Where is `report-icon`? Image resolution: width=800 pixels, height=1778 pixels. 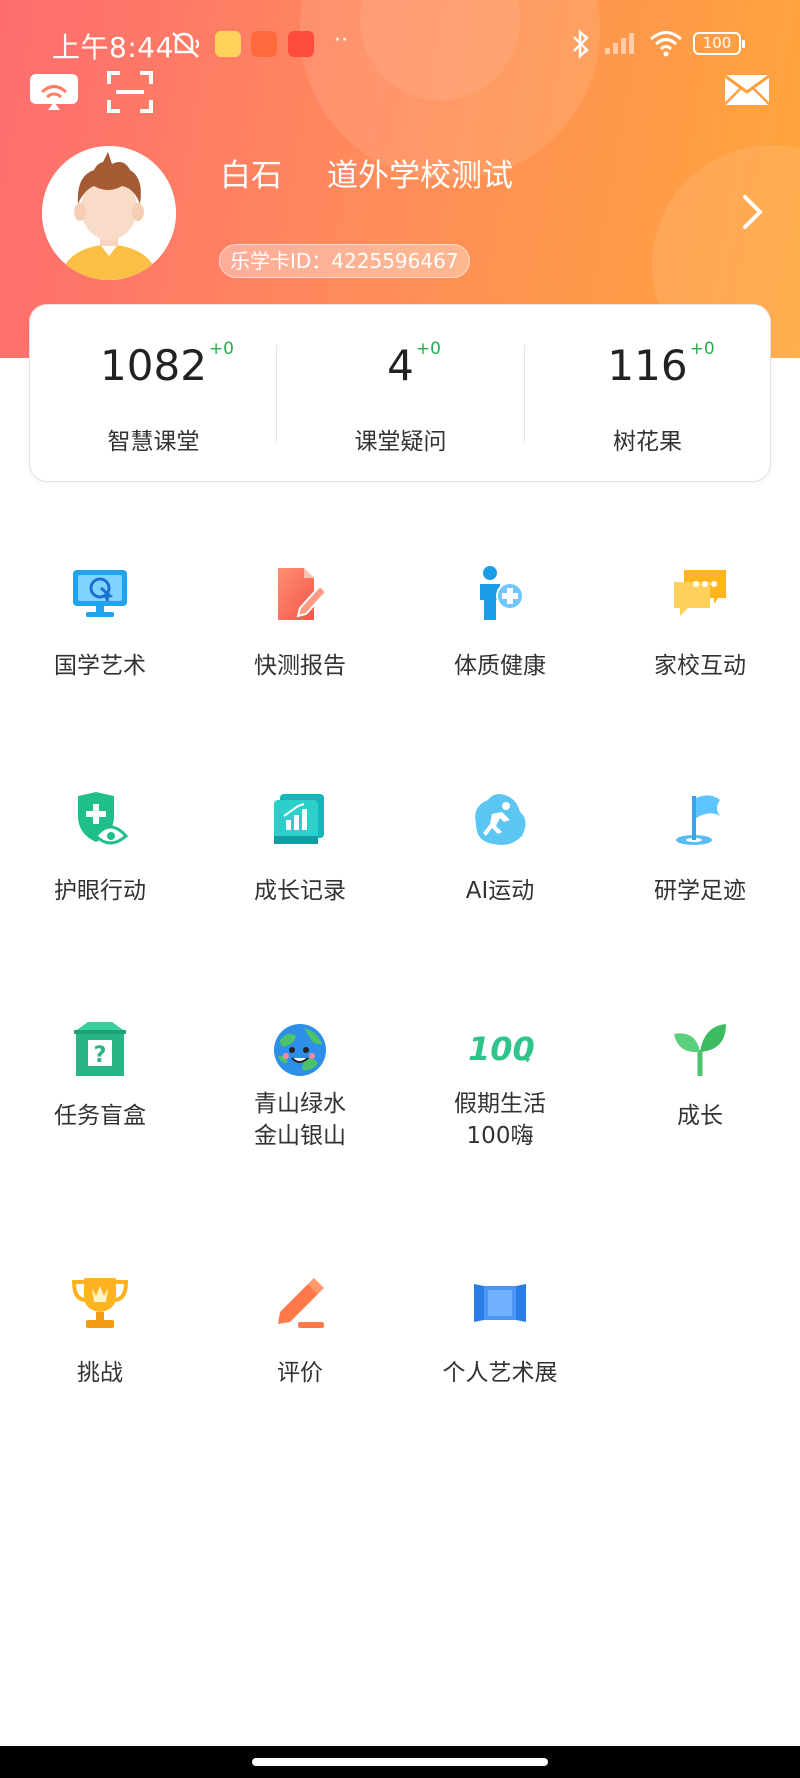
report-icon is located at coordinates (300, 594).